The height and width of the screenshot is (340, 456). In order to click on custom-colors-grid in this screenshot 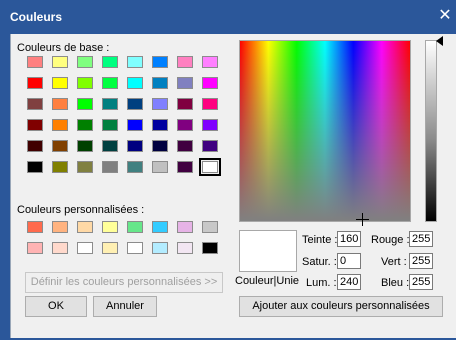, I will do `click(133, 241)`.